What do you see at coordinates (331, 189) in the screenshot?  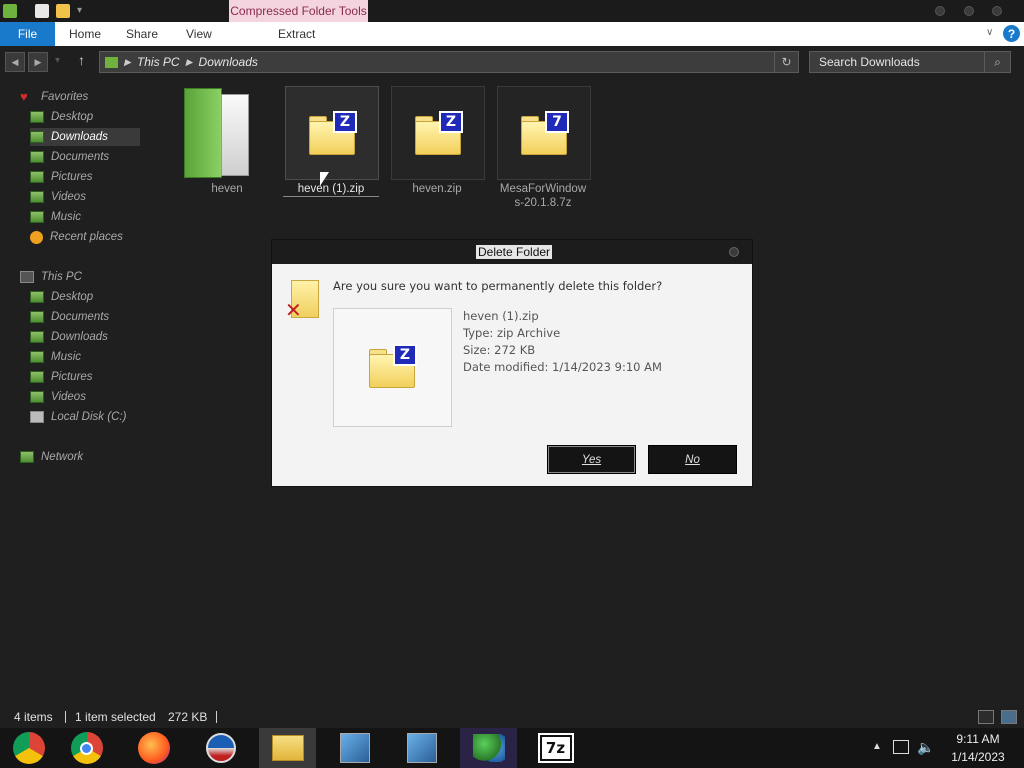 I see `file-name: heven (1).zip` at bounding box center [331, 189].